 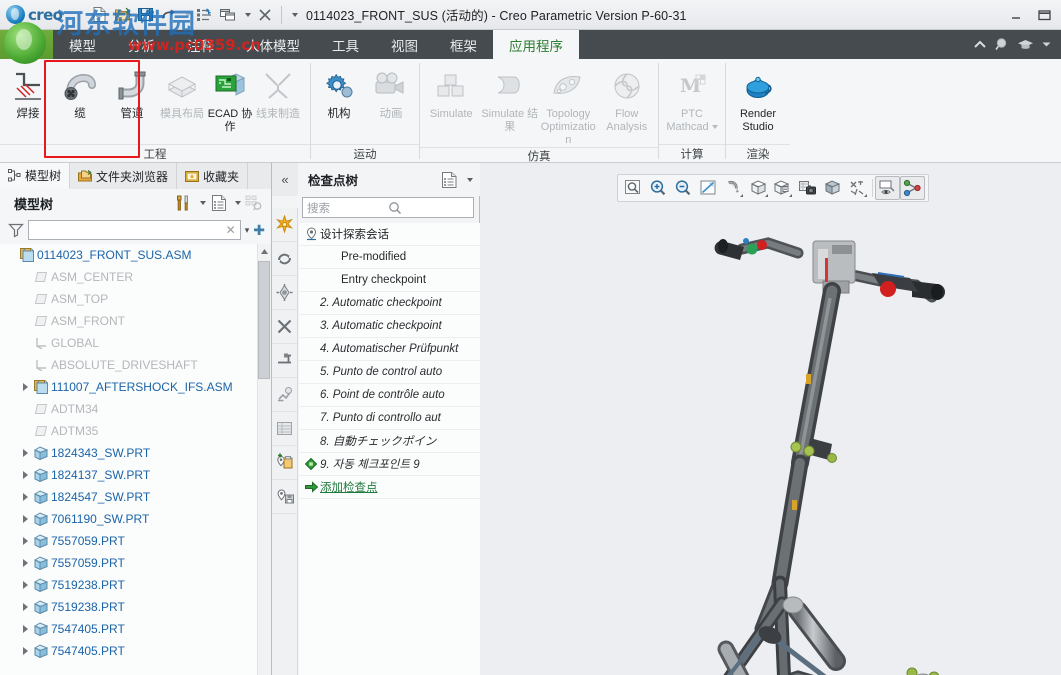 What do you see at coordinates (1002, 44) in the screenshot?
I see `search-icon` at bounding box center [1002, 44].